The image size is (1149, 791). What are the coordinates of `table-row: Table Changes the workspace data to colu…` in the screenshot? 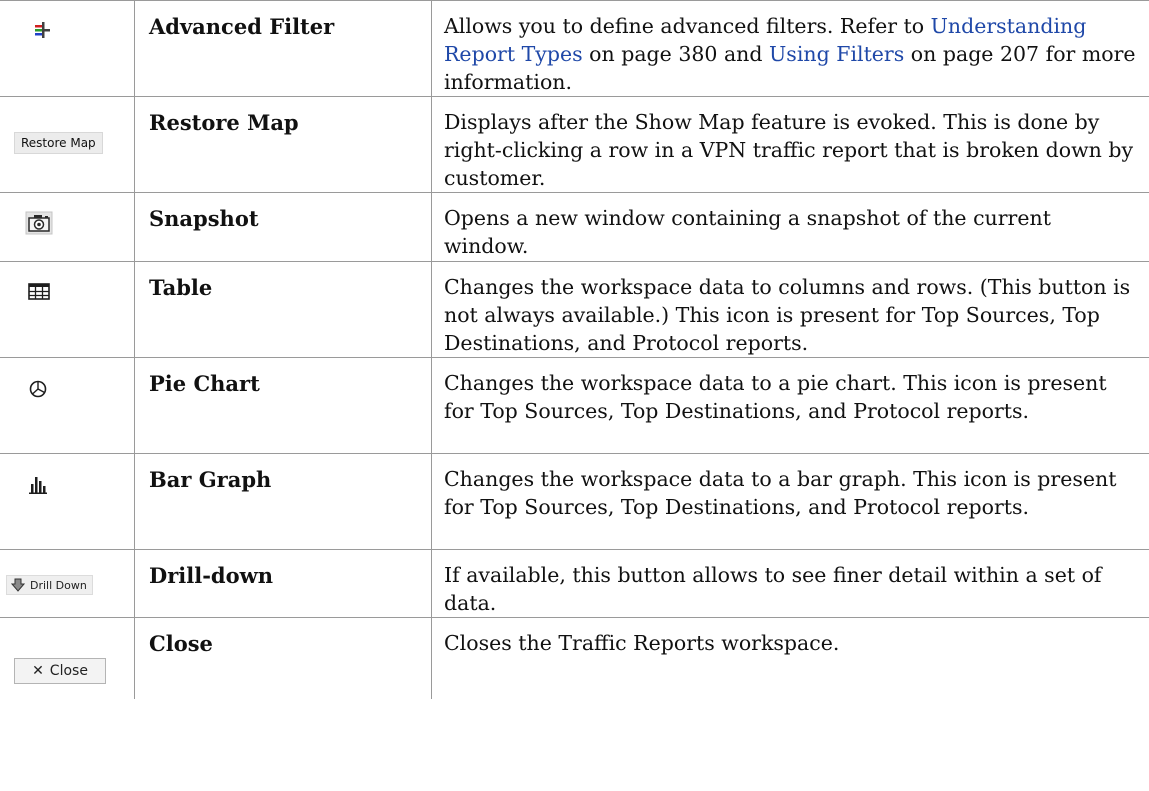 It's located at (574, 309).